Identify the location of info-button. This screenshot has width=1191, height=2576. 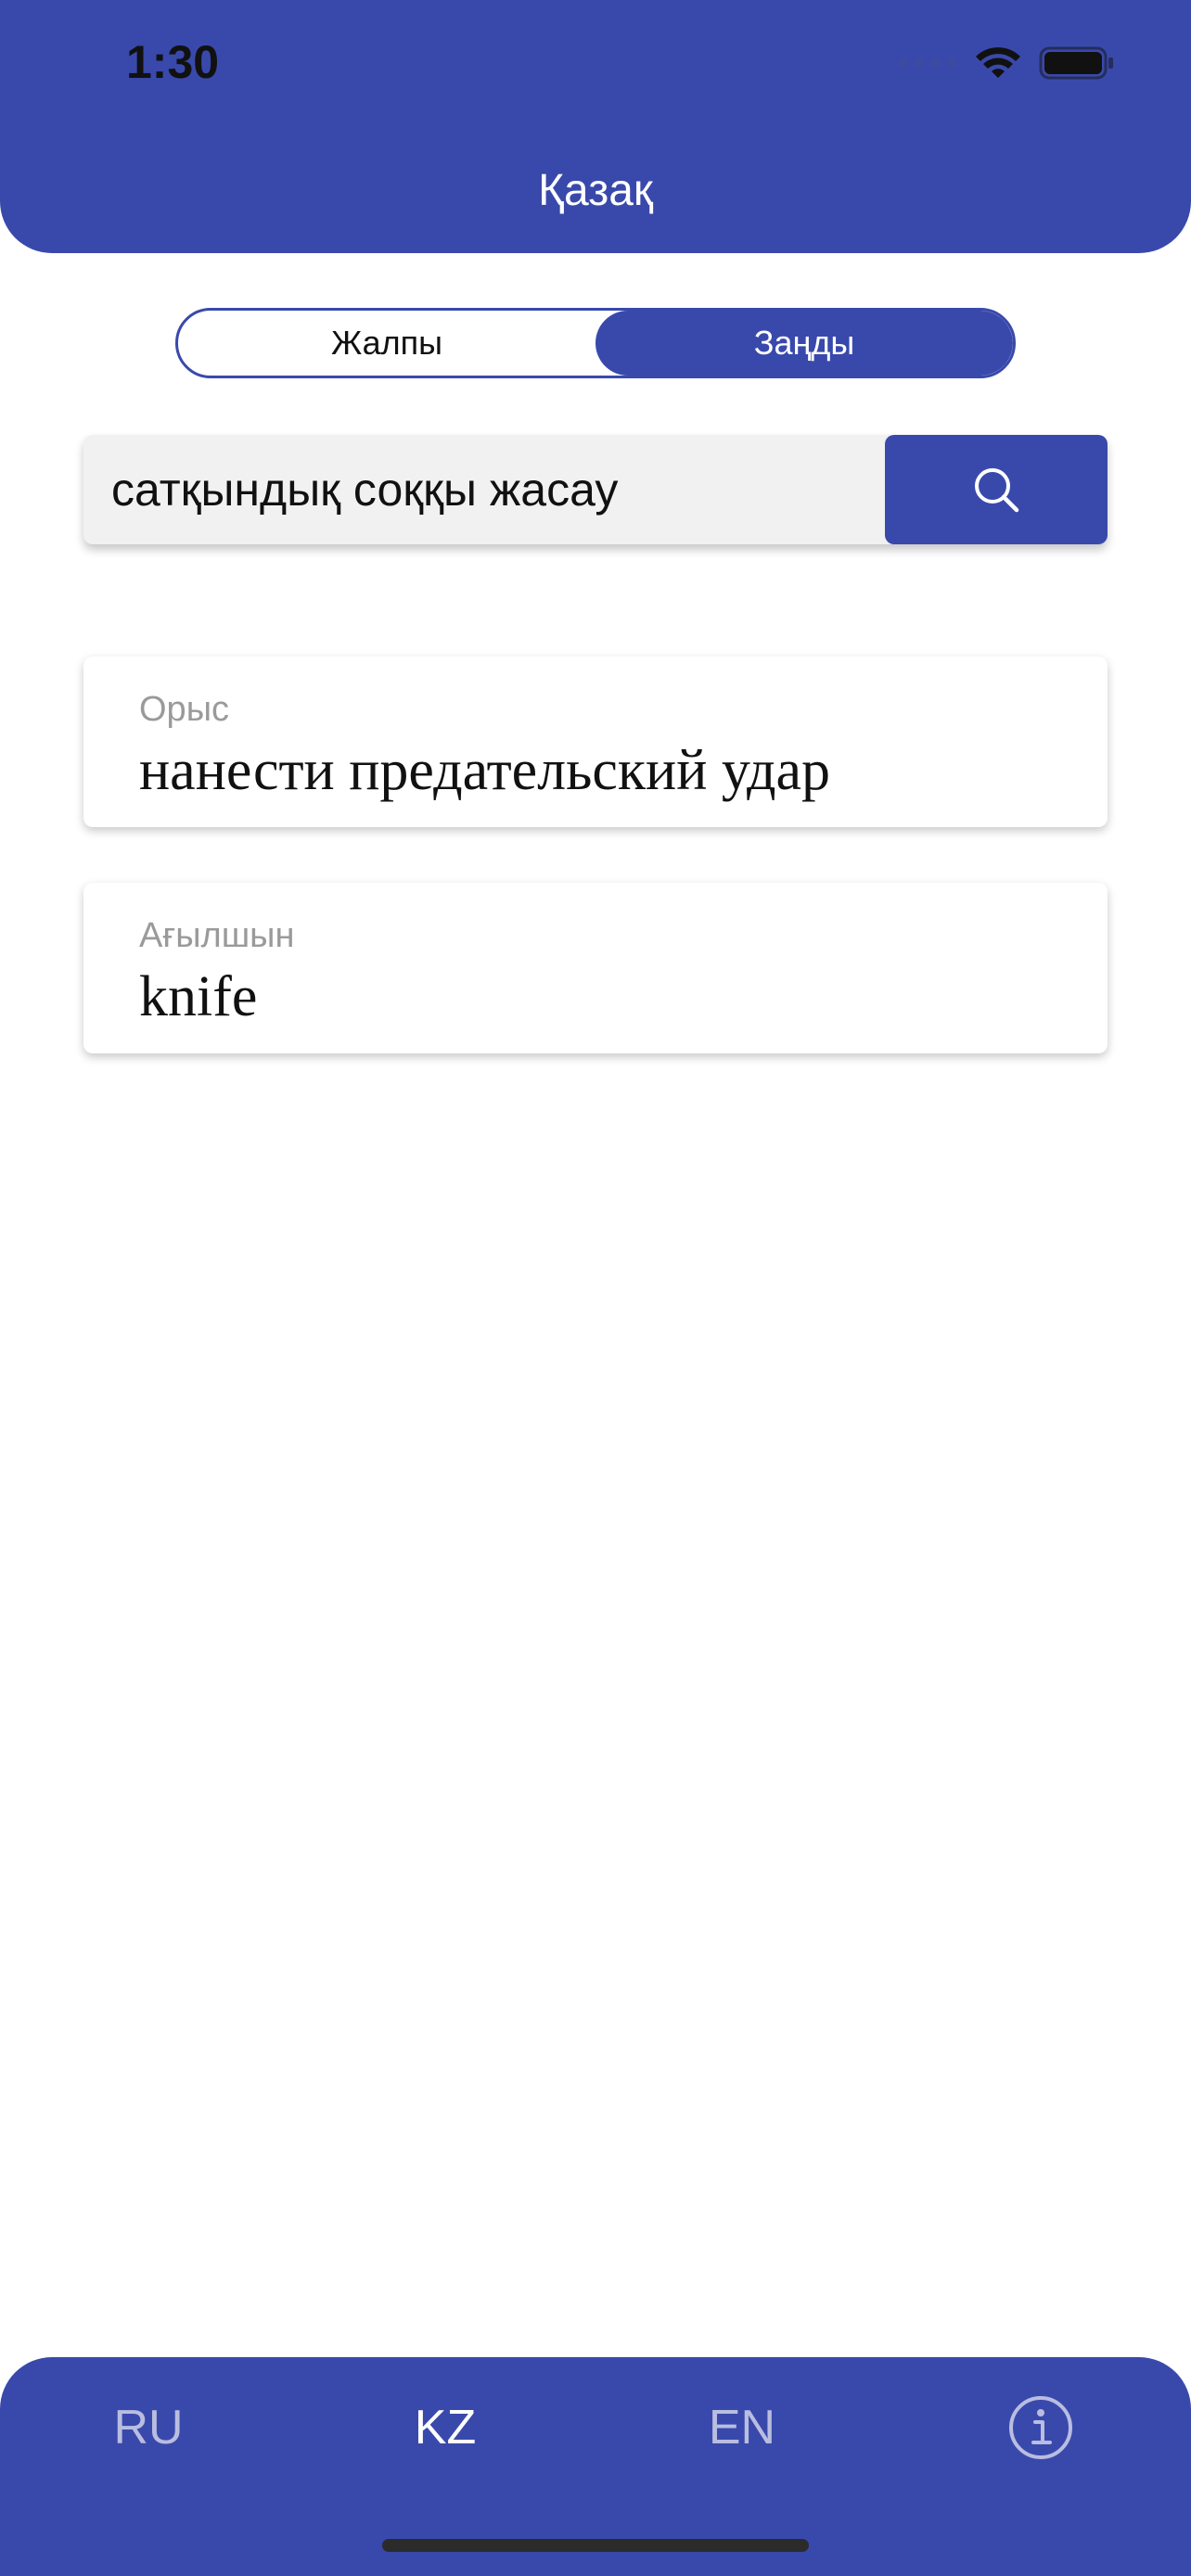
(1040, 2428).